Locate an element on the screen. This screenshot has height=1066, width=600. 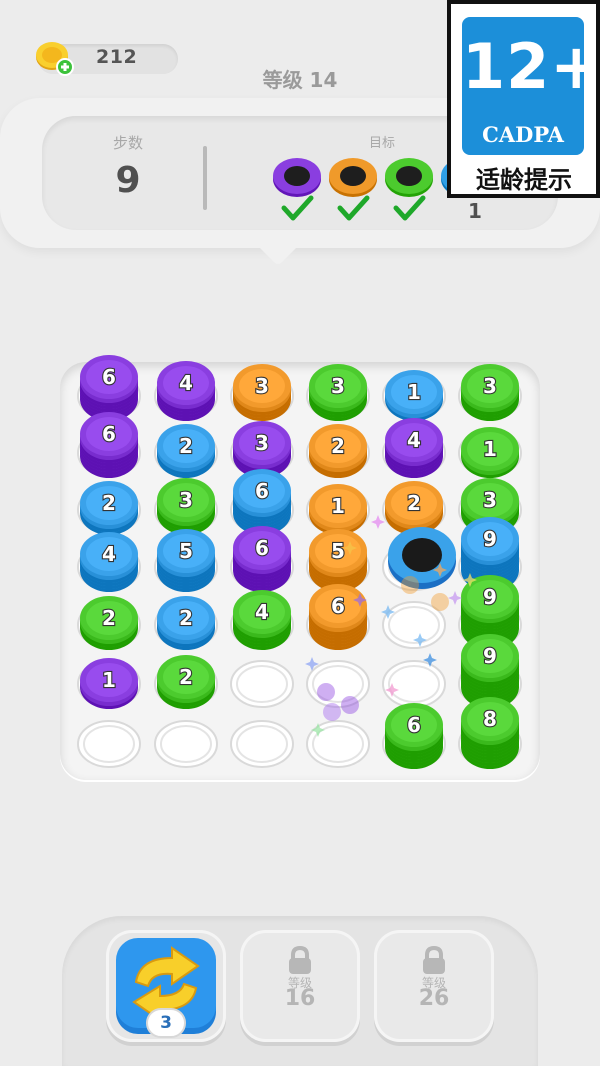
chip-stack-blue: 4 is located at coordinates (109, 562).